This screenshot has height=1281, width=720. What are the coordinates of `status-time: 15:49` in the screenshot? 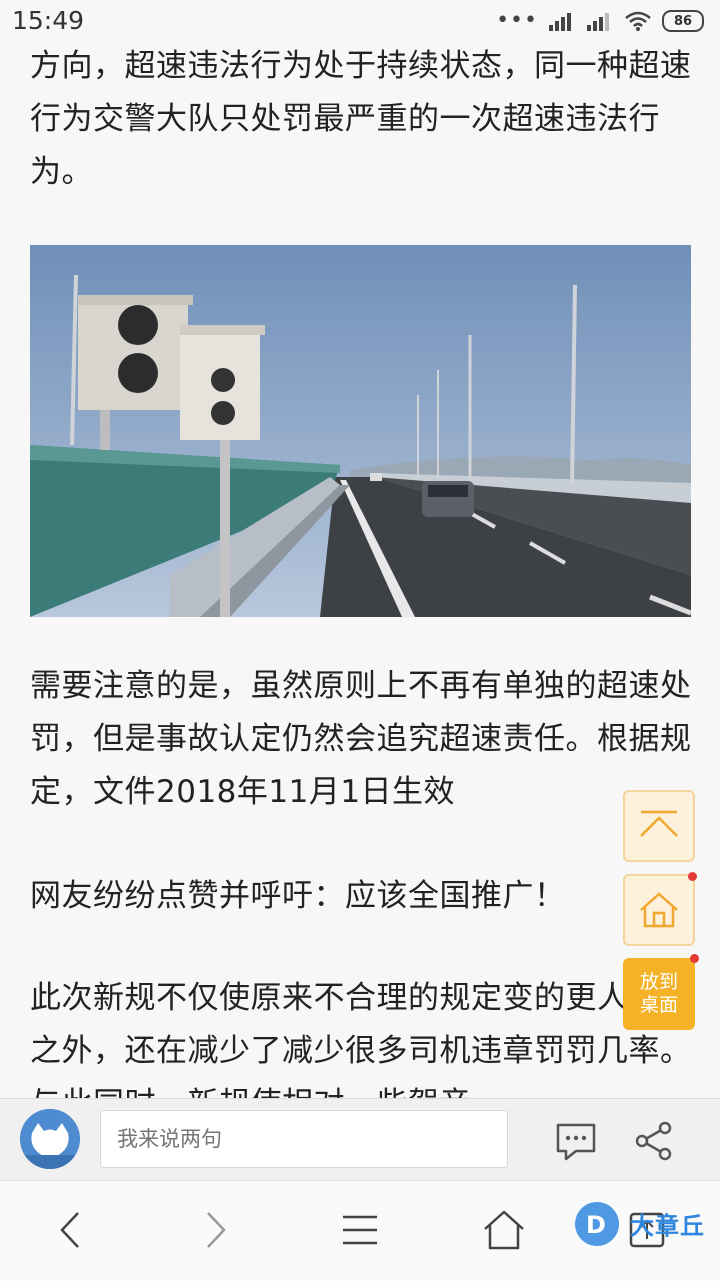 It's located at (48, 20).